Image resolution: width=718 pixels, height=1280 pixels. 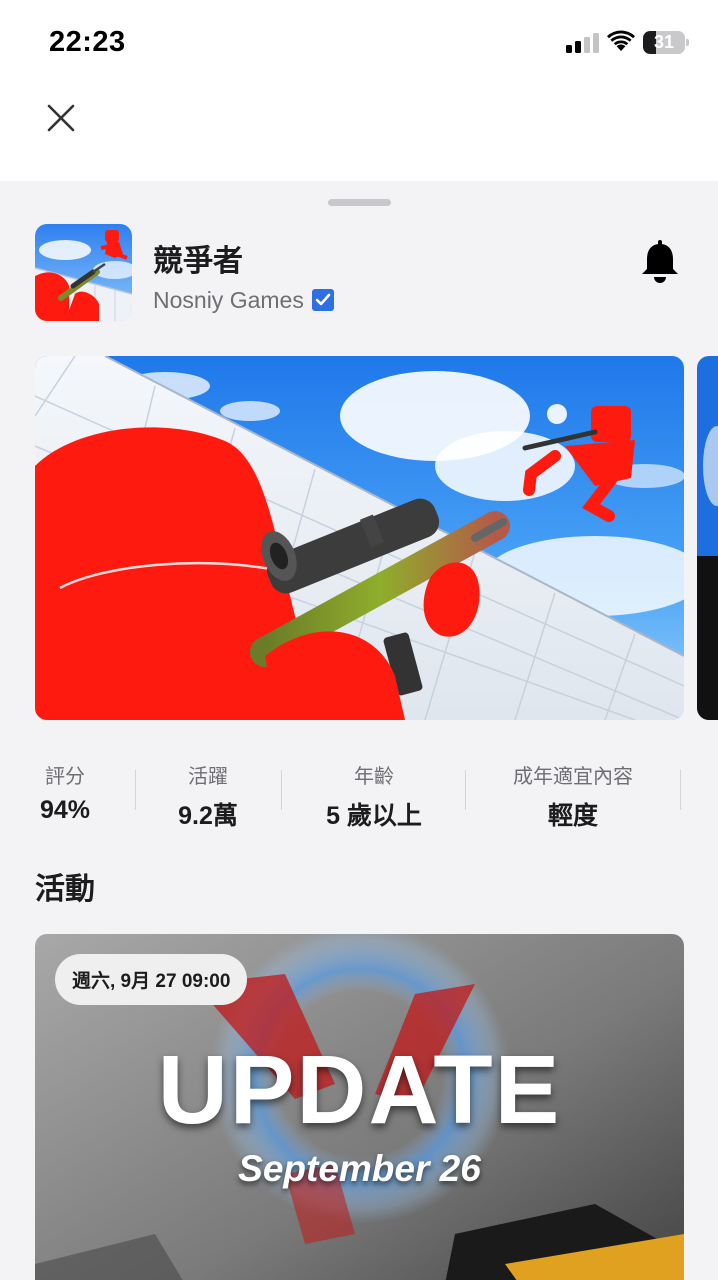 I want to click on stat-label: 年齡, so click(x=374, y=776).